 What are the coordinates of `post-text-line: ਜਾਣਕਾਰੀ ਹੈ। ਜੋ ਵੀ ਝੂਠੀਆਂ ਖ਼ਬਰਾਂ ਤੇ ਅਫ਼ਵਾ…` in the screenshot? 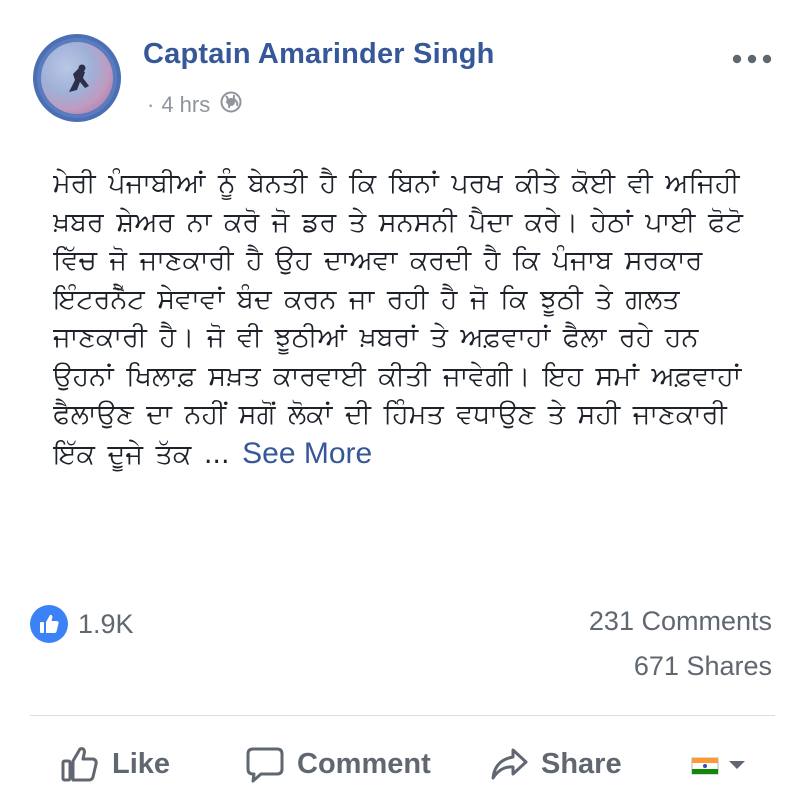 It's located at (376, 337).